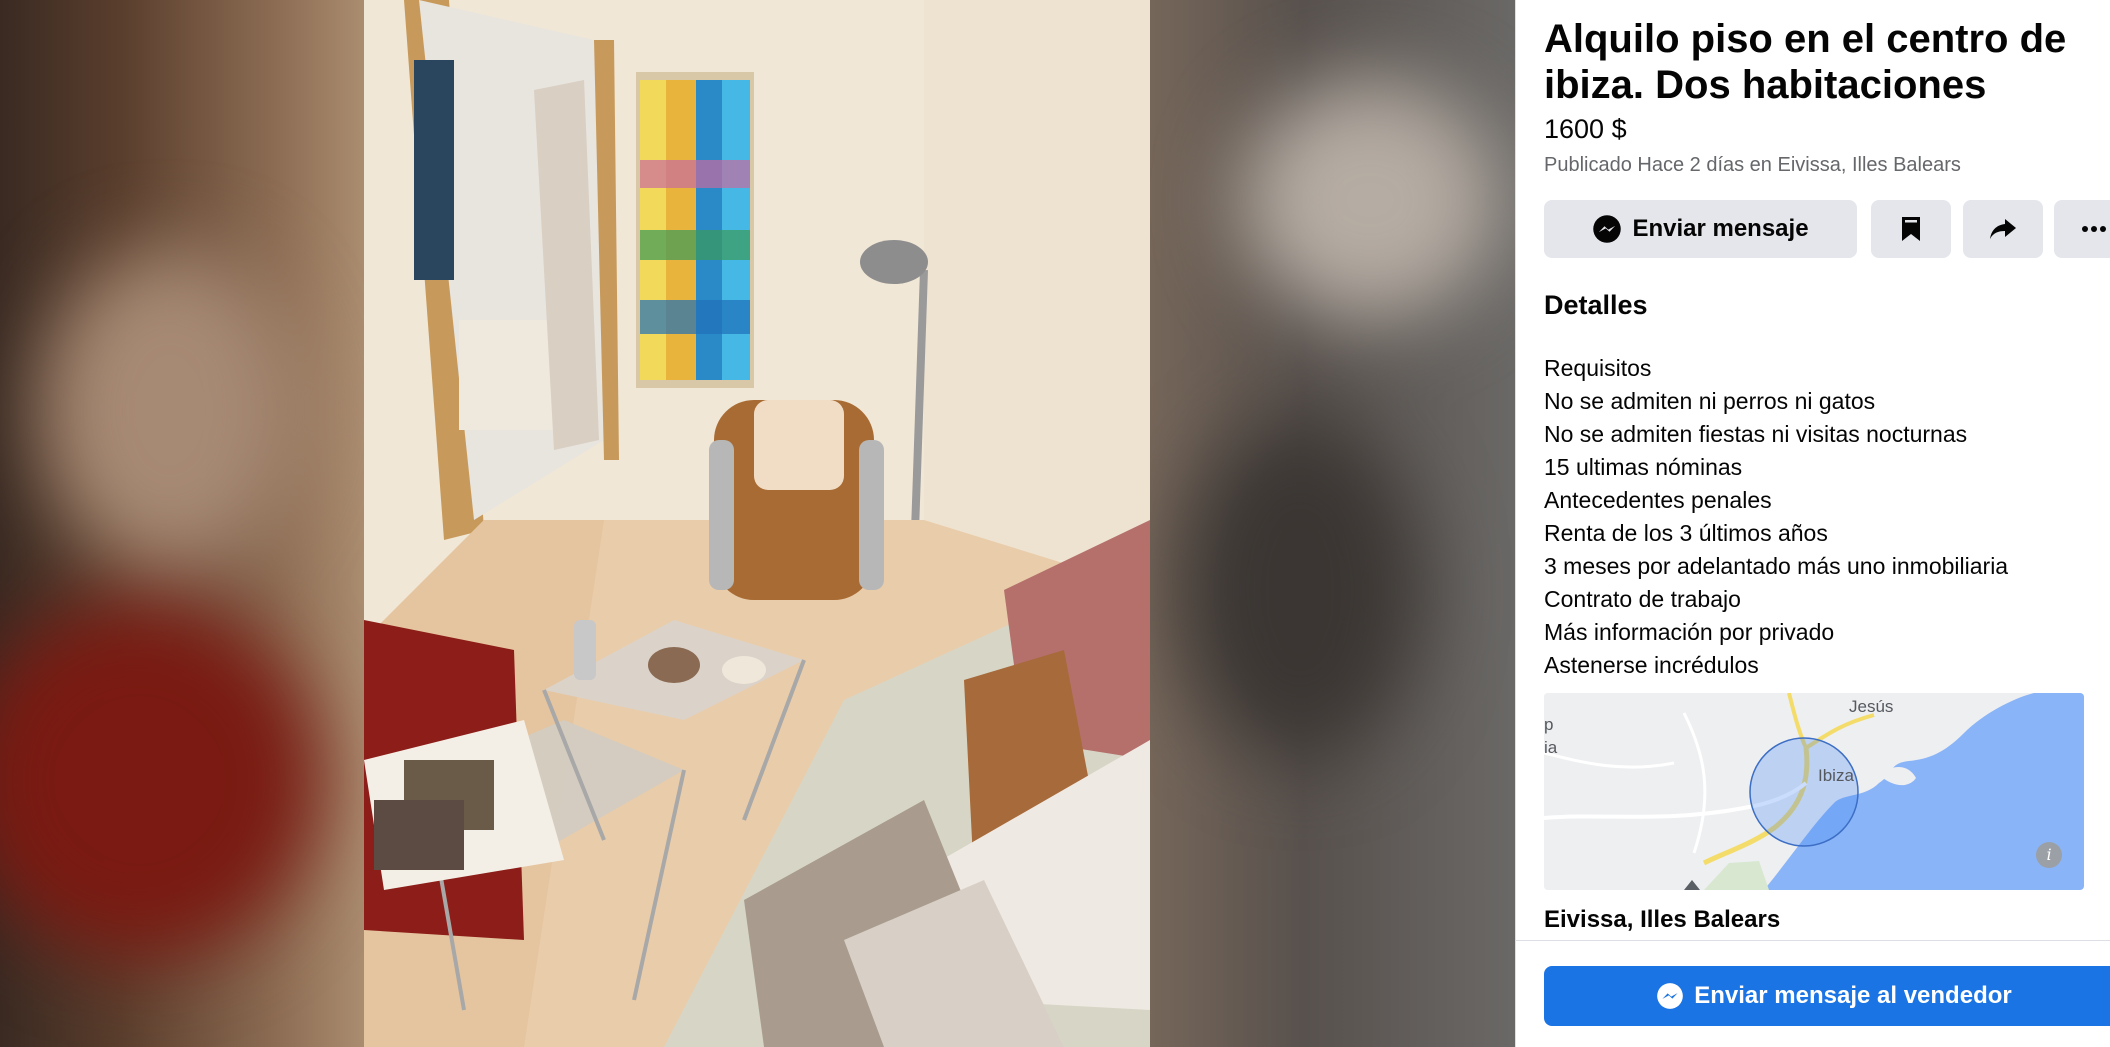  I want to click on listing-price: 1600 $, so click(1585, 129).